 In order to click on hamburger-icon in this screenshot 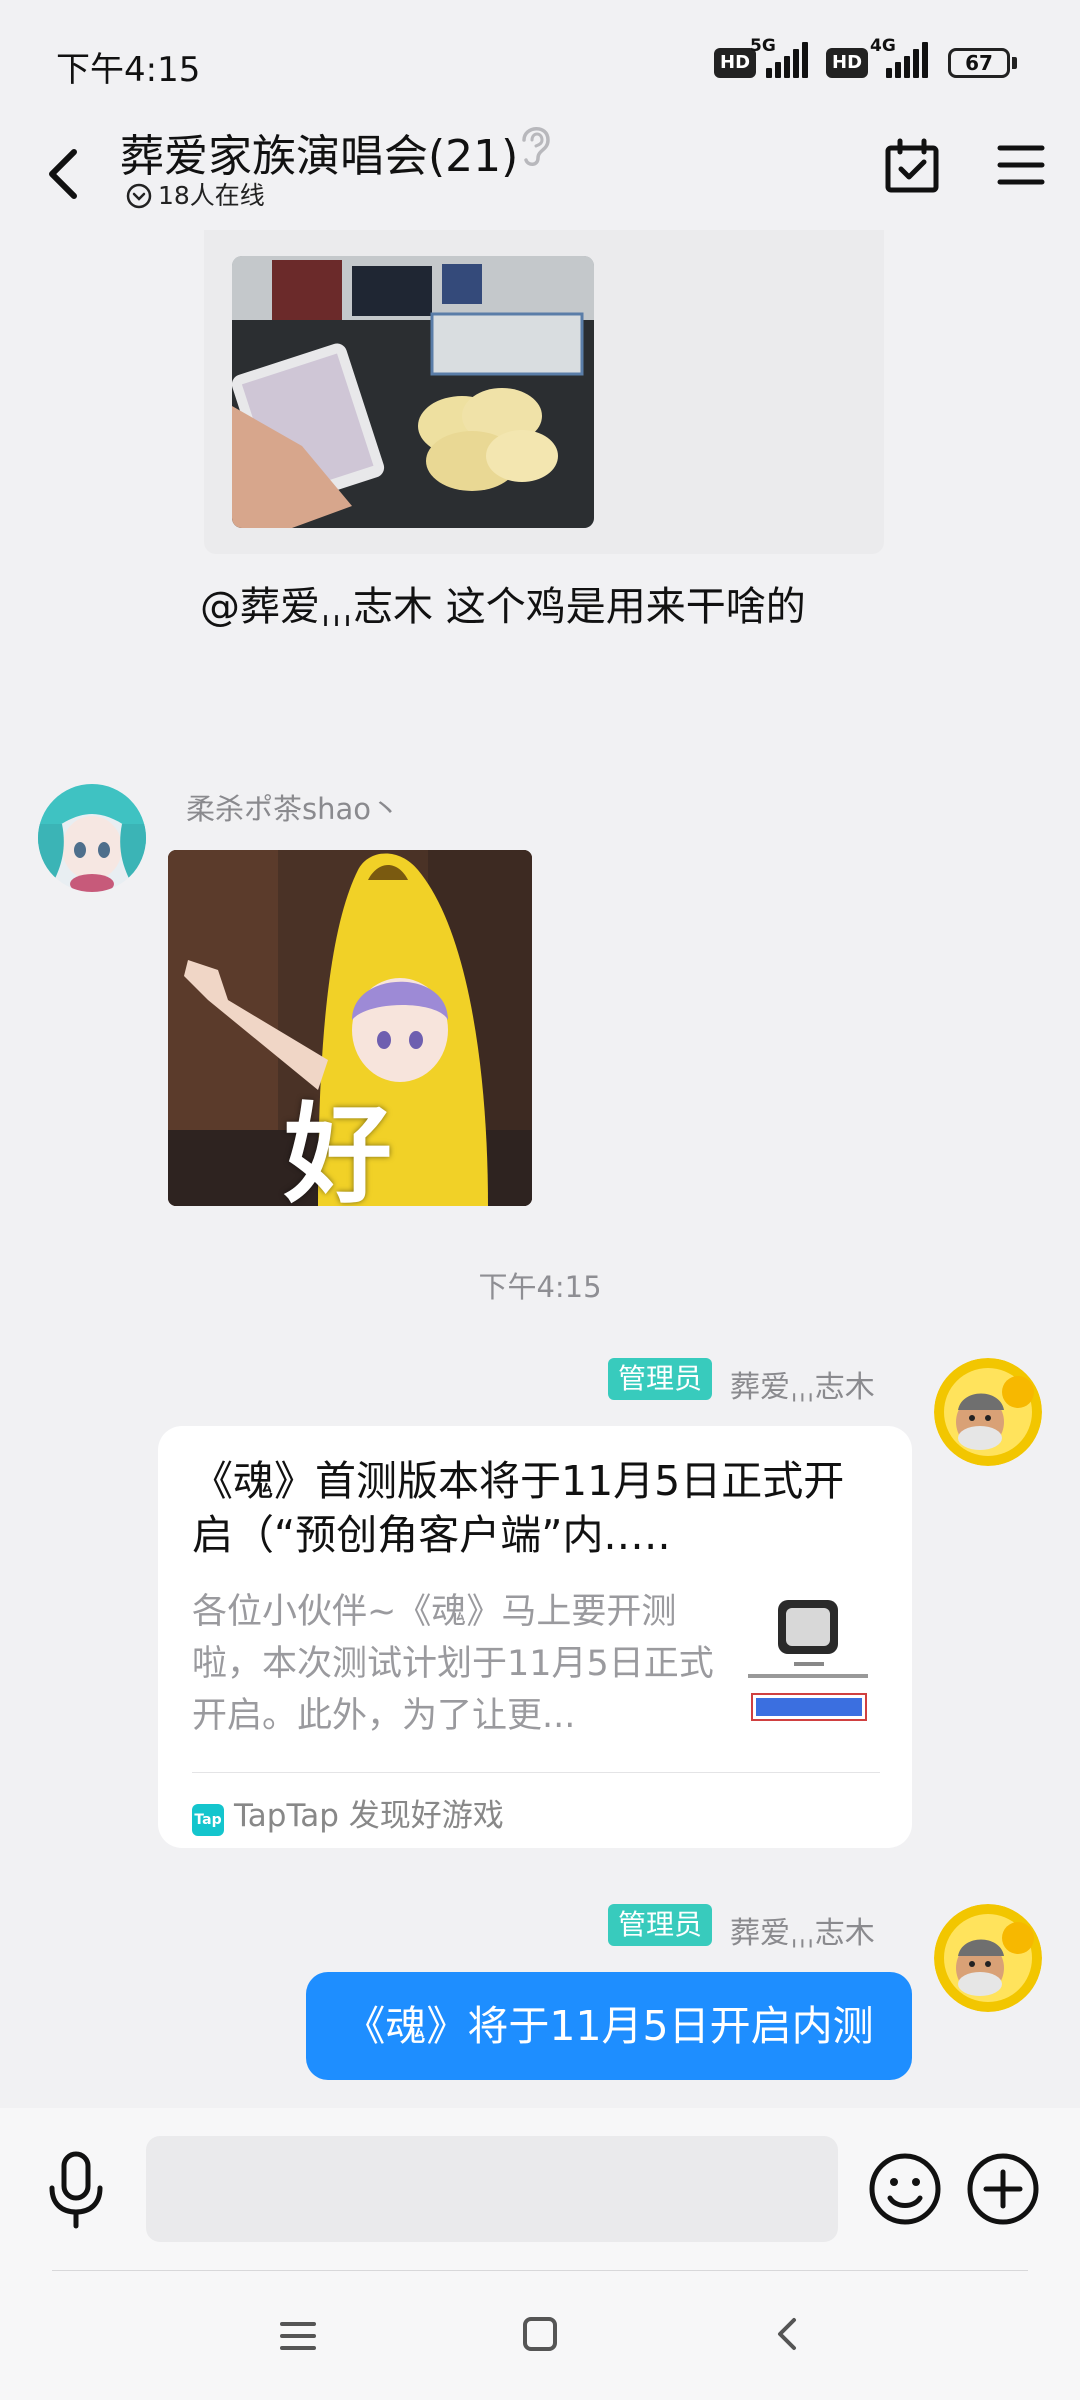, I will do `click(1021, 165)`.